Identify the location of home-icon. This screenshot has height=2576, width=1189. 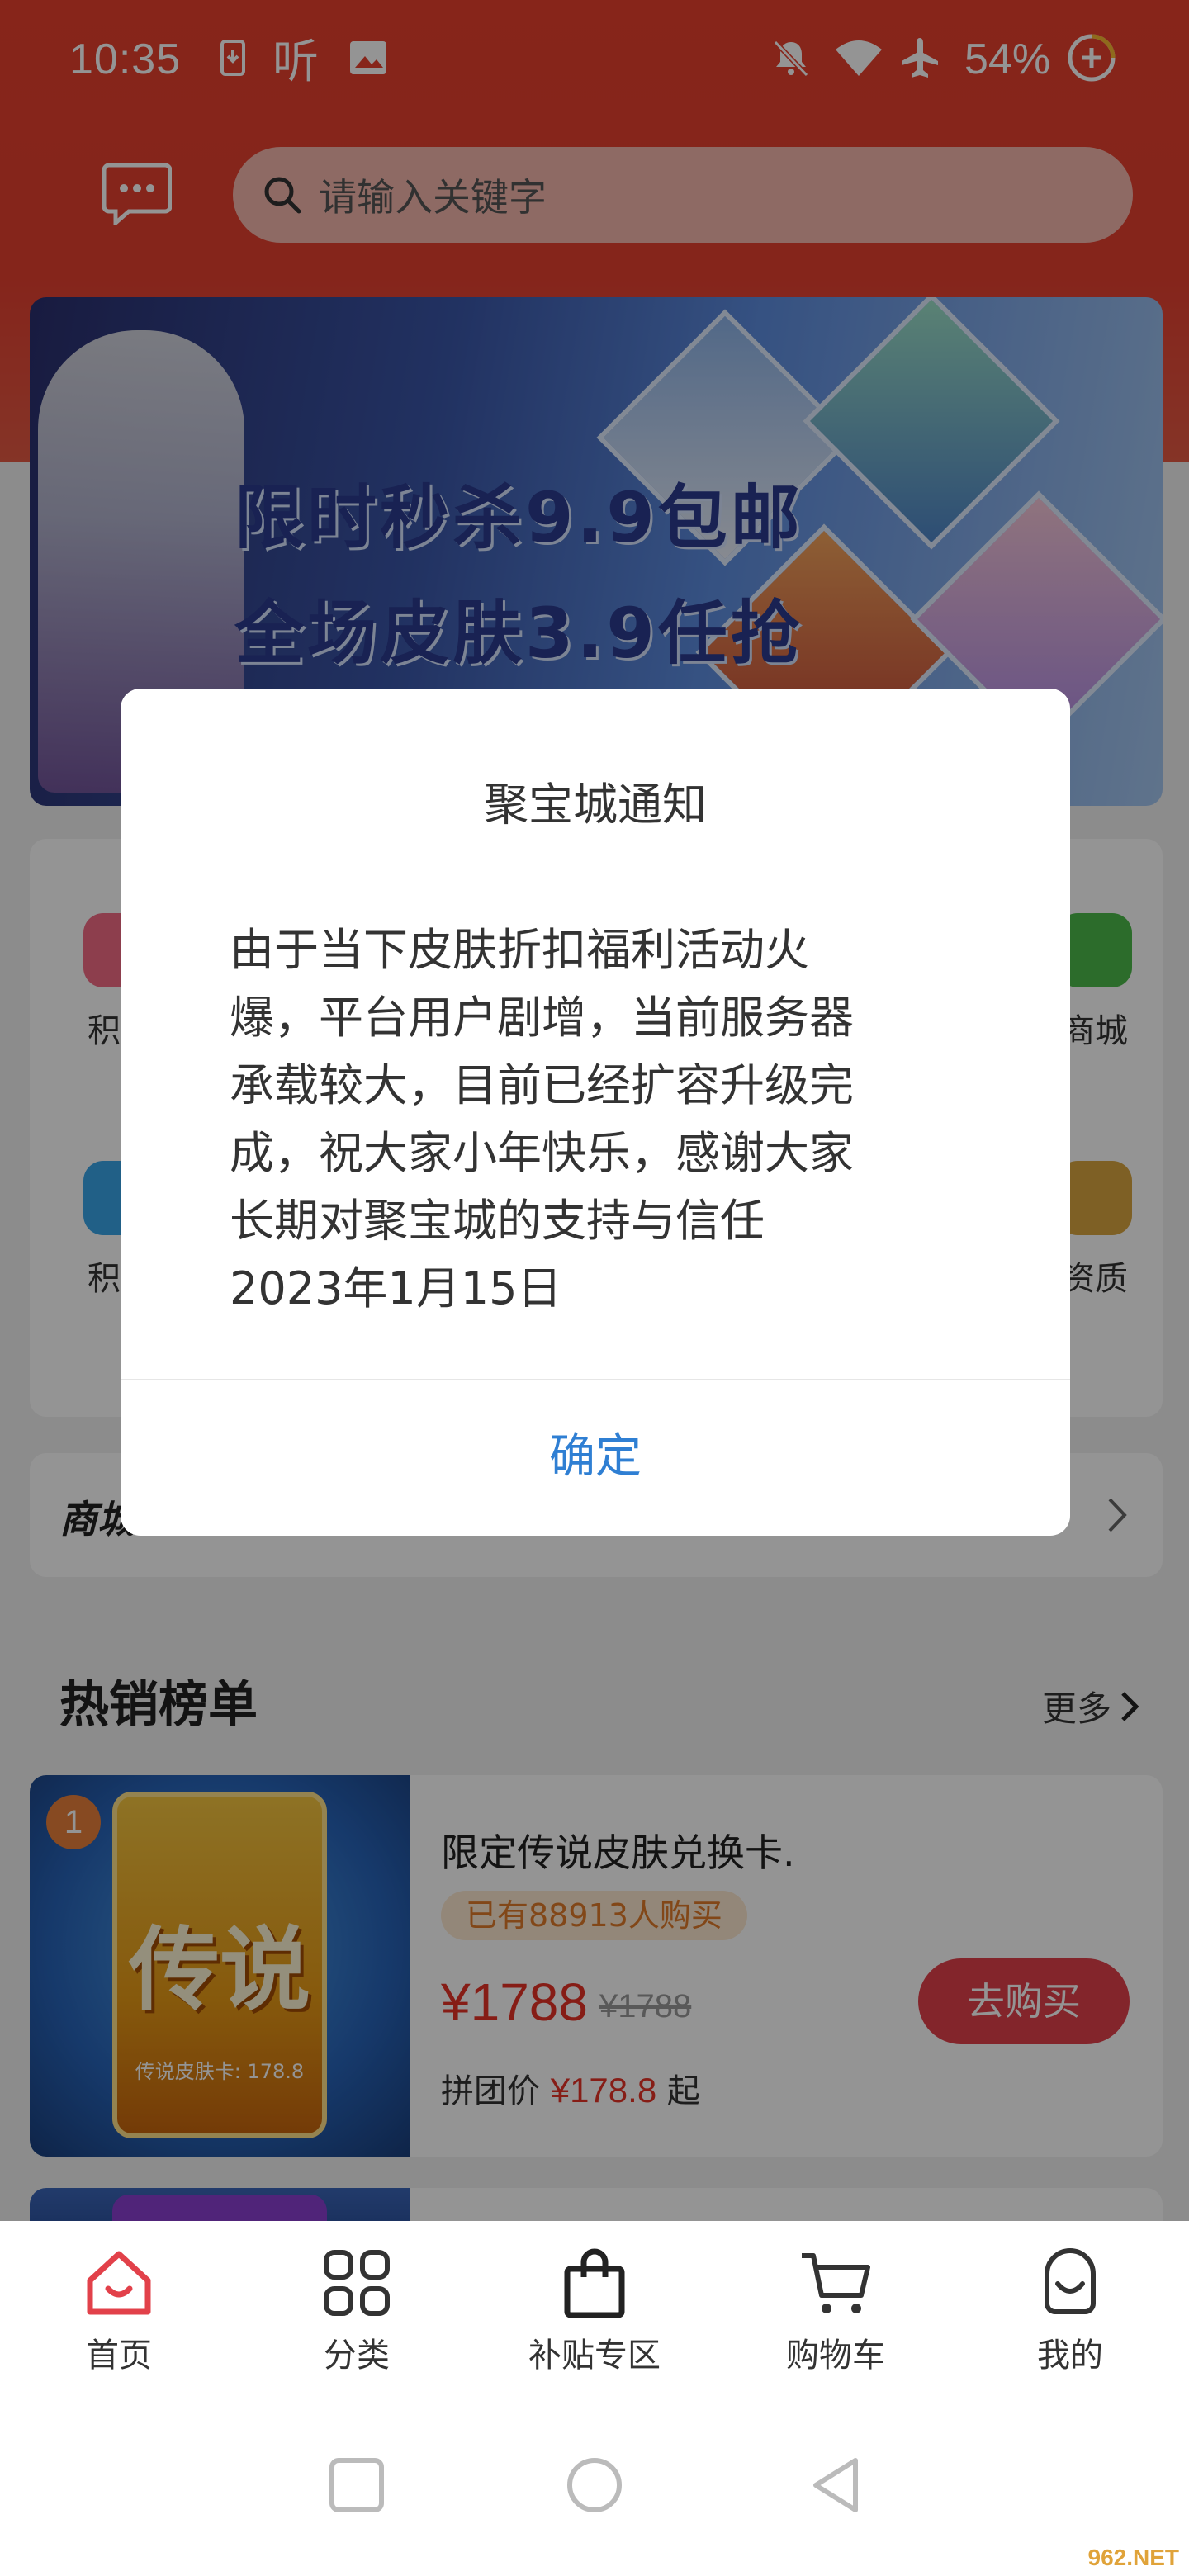
(119, 2283).